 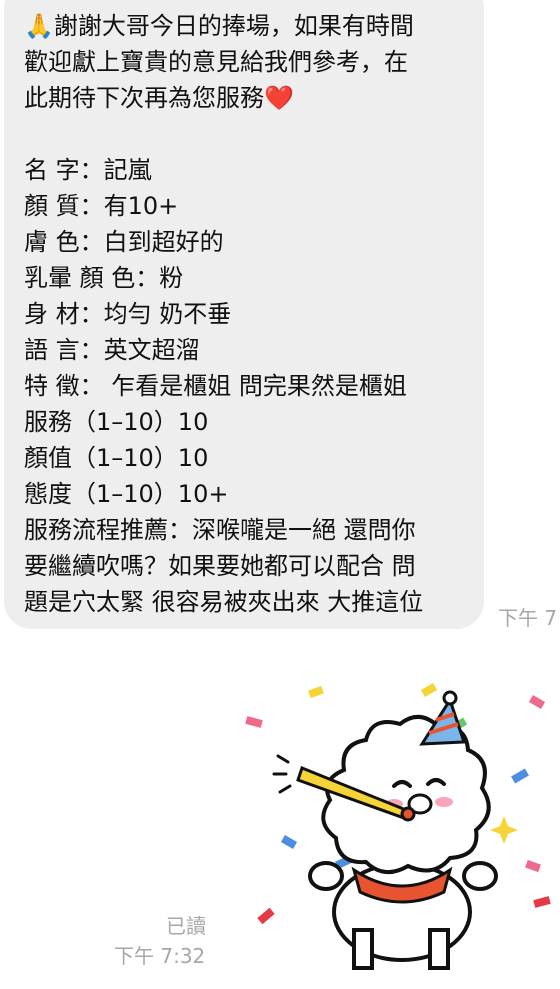 I want to click on message-line: 歡迎獻上寶貴的意見給我們參考，在, so click(x=216, y=62).